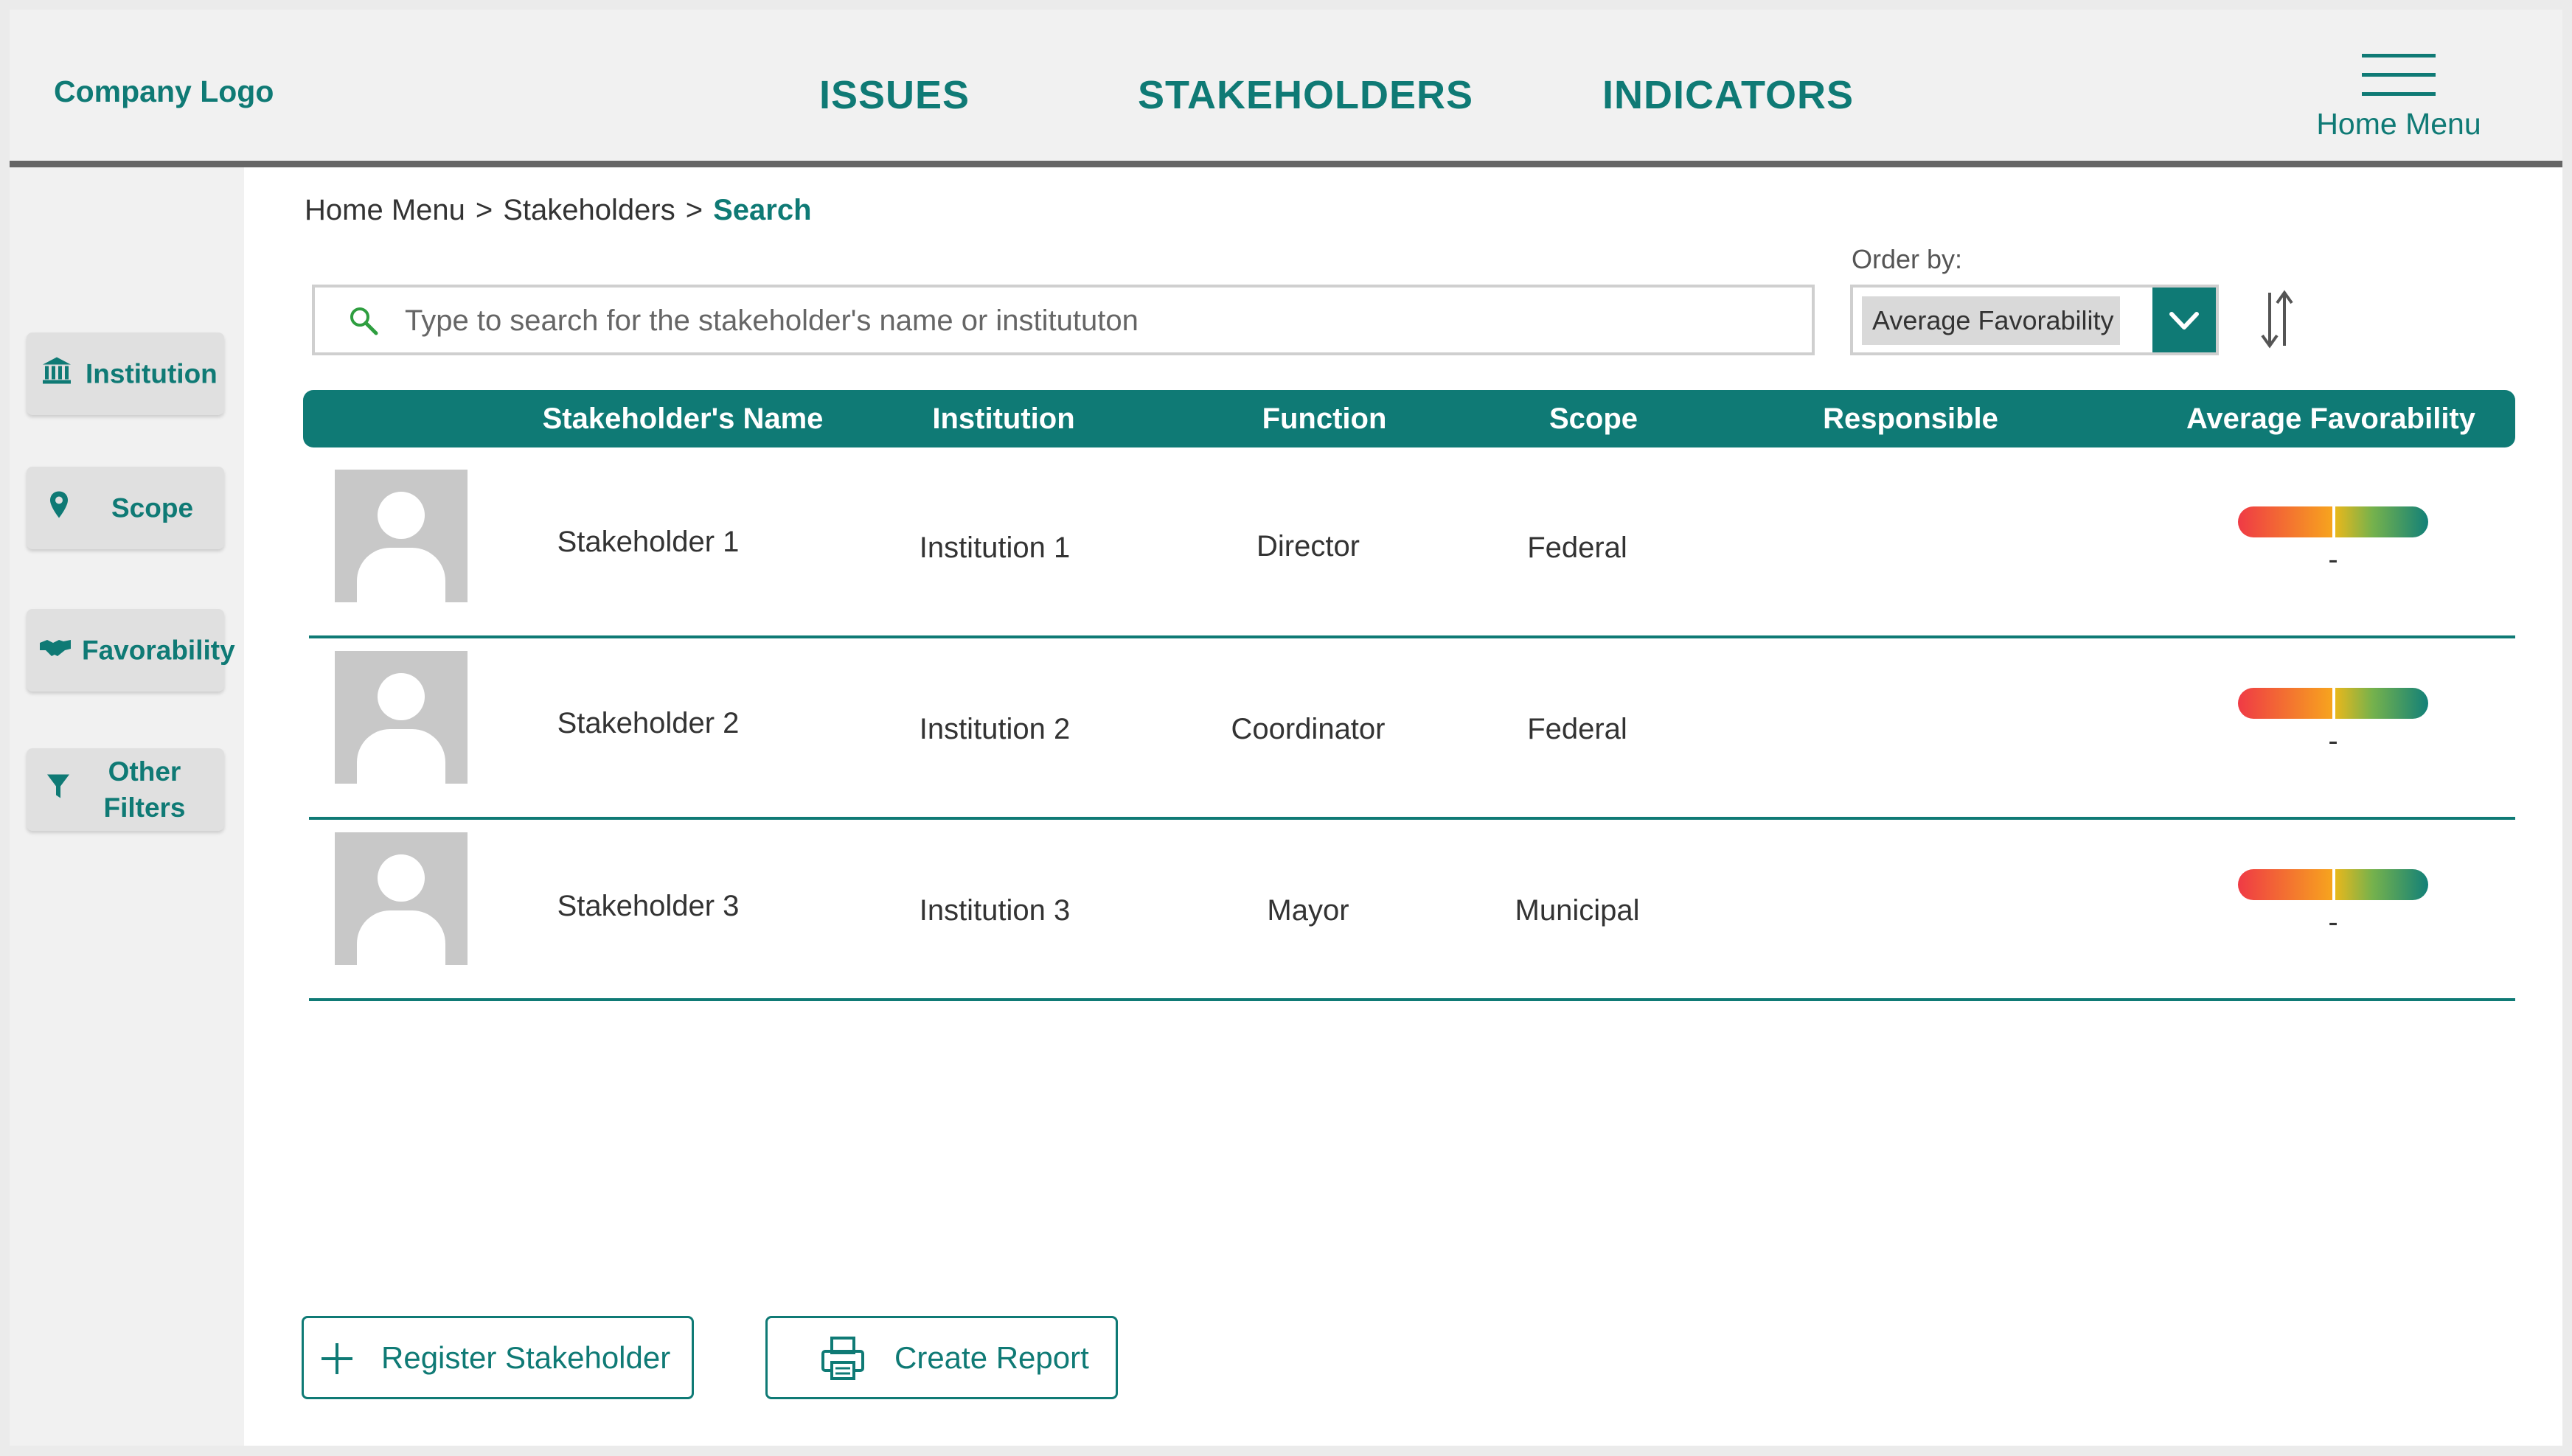  I want to click on nav-indicators: INDICATORS, so click(1728, 95).